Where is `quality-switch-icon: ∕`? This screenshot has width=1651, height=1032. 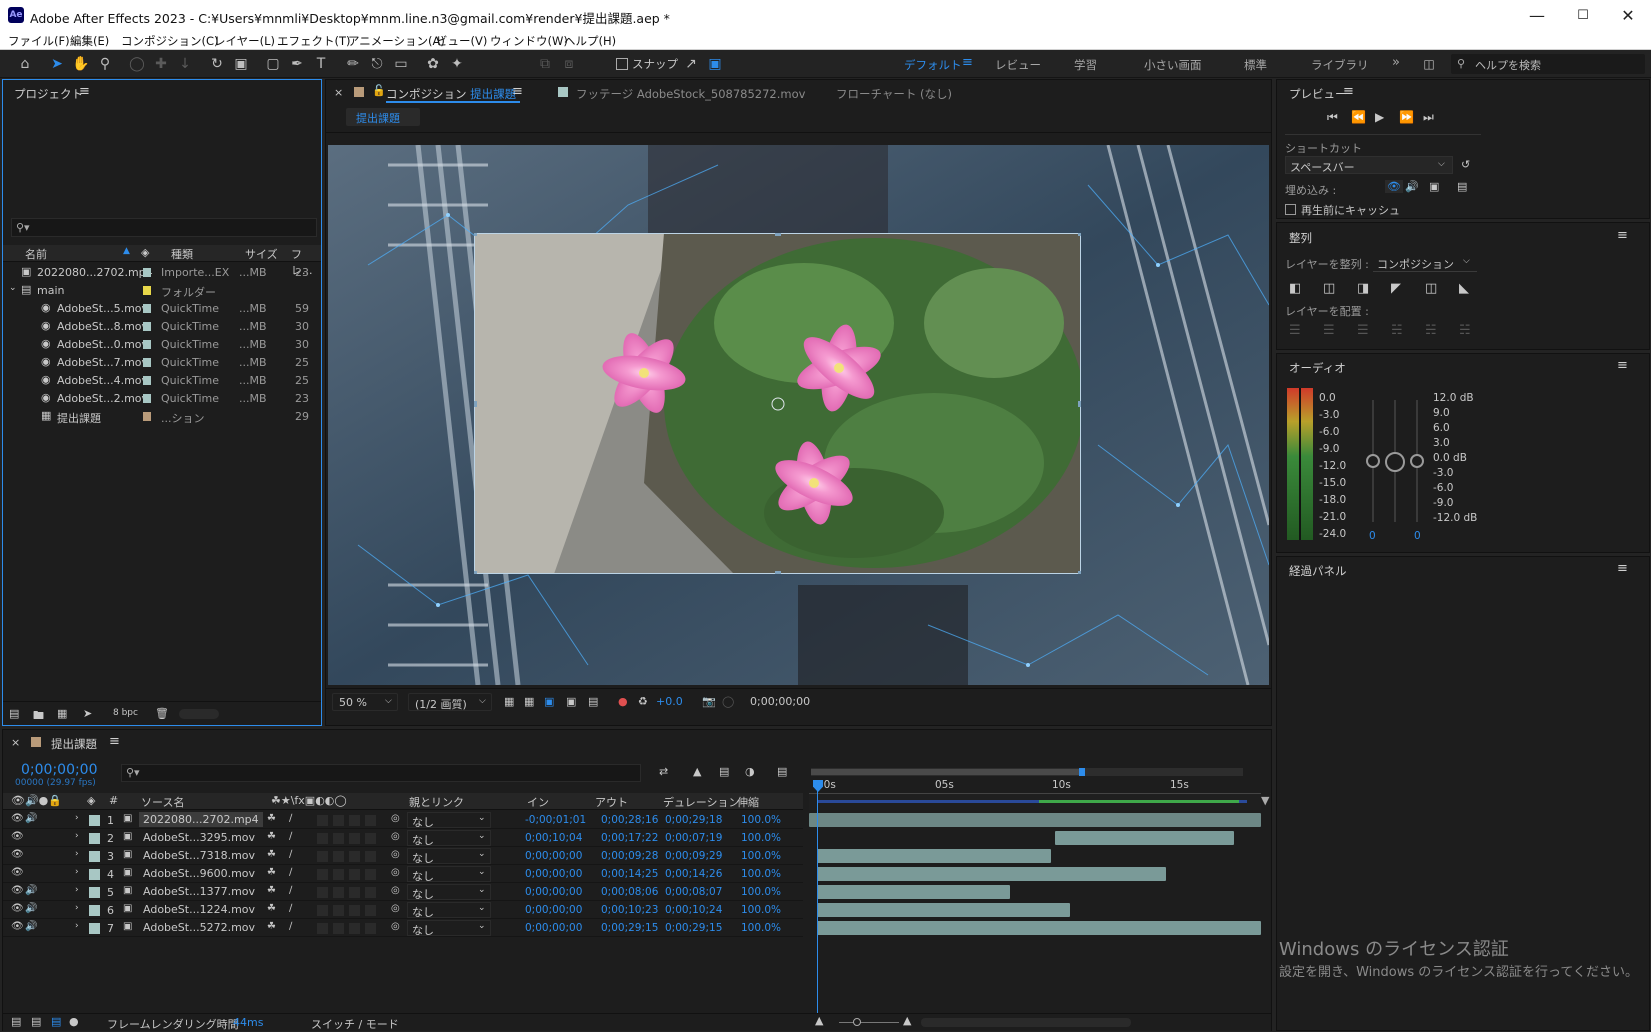 quality-switch-icon: ∕ is located at coordinates (290, 854).